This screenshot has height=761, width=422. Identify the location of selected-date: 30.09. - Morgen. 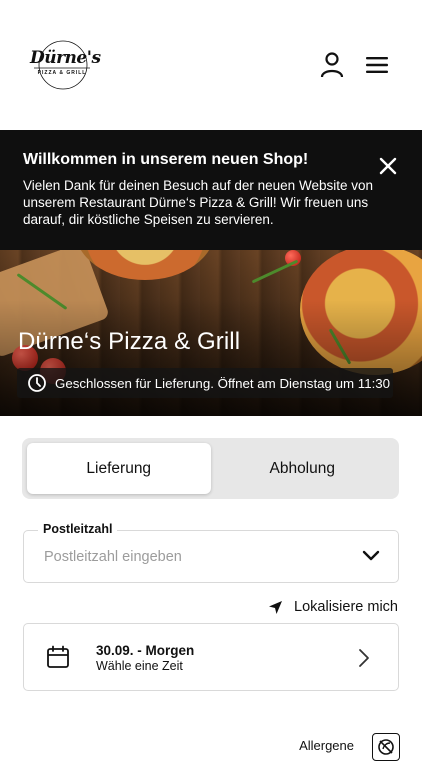
(145, 650).